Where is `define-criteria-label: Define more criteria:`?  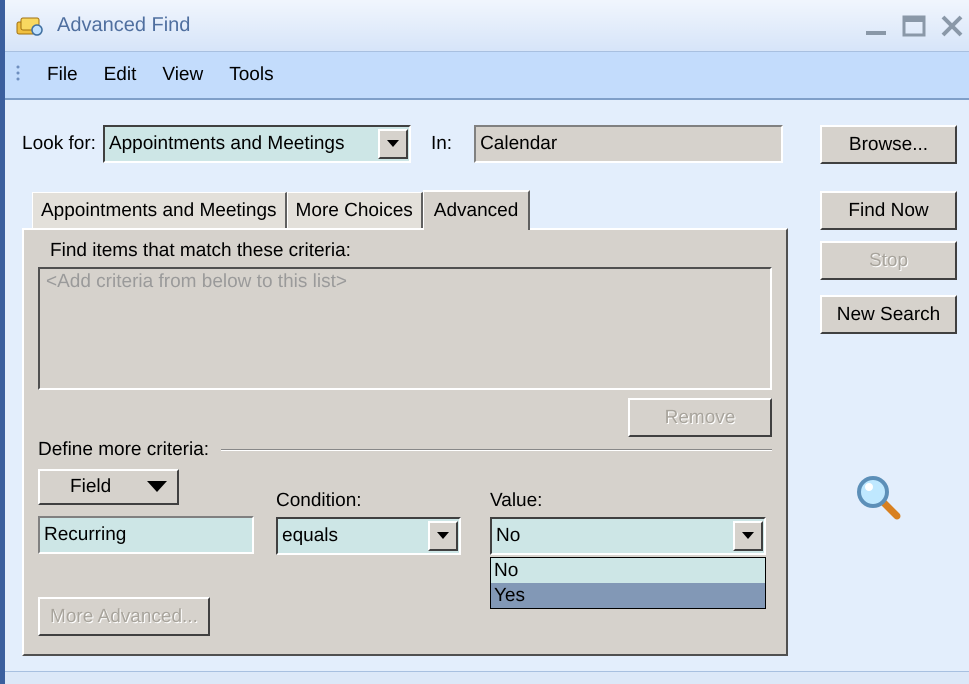 define-criteria-label: Define more criteria: is located at coordinates (124, 450).